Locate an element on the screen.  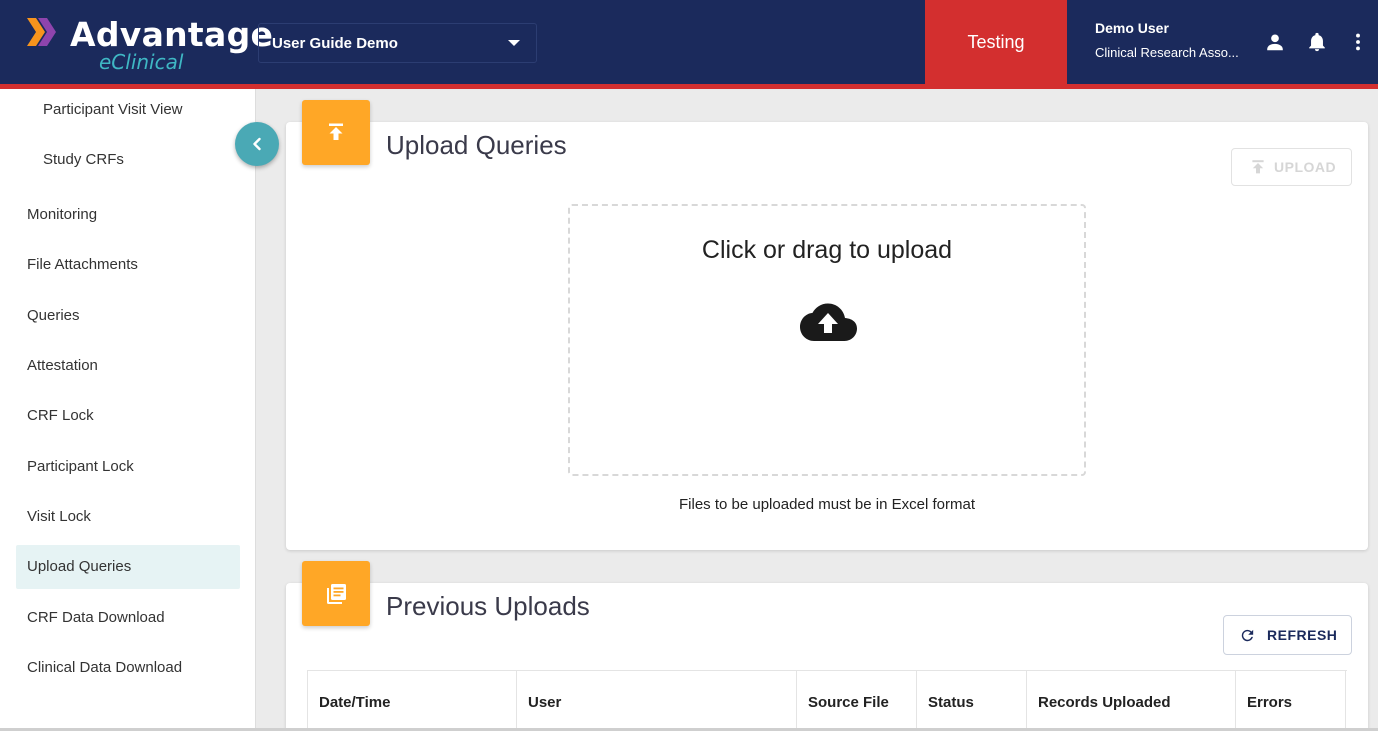
user-name: Demo User is located at coordinates (1132, 28).